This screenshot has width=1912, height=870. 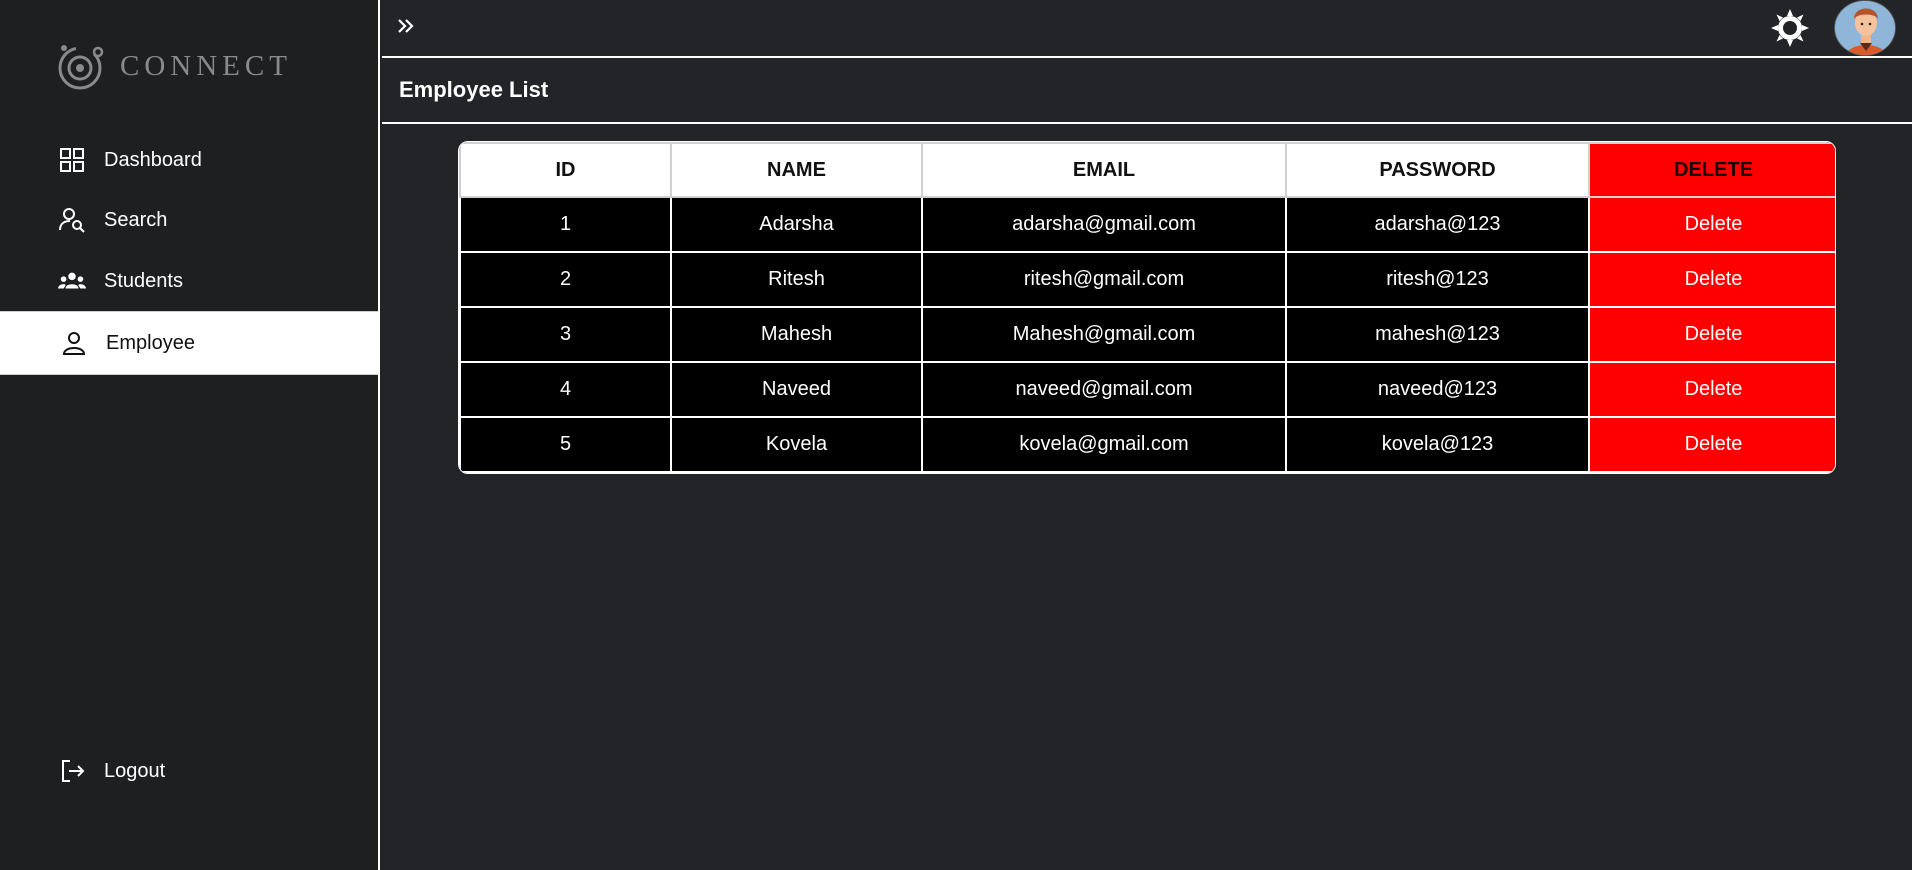 What do you see at coordinates (1437, 224) in the screenshot?
I see `cell-password: adarsha@123` at bounding box center [1437, 224].